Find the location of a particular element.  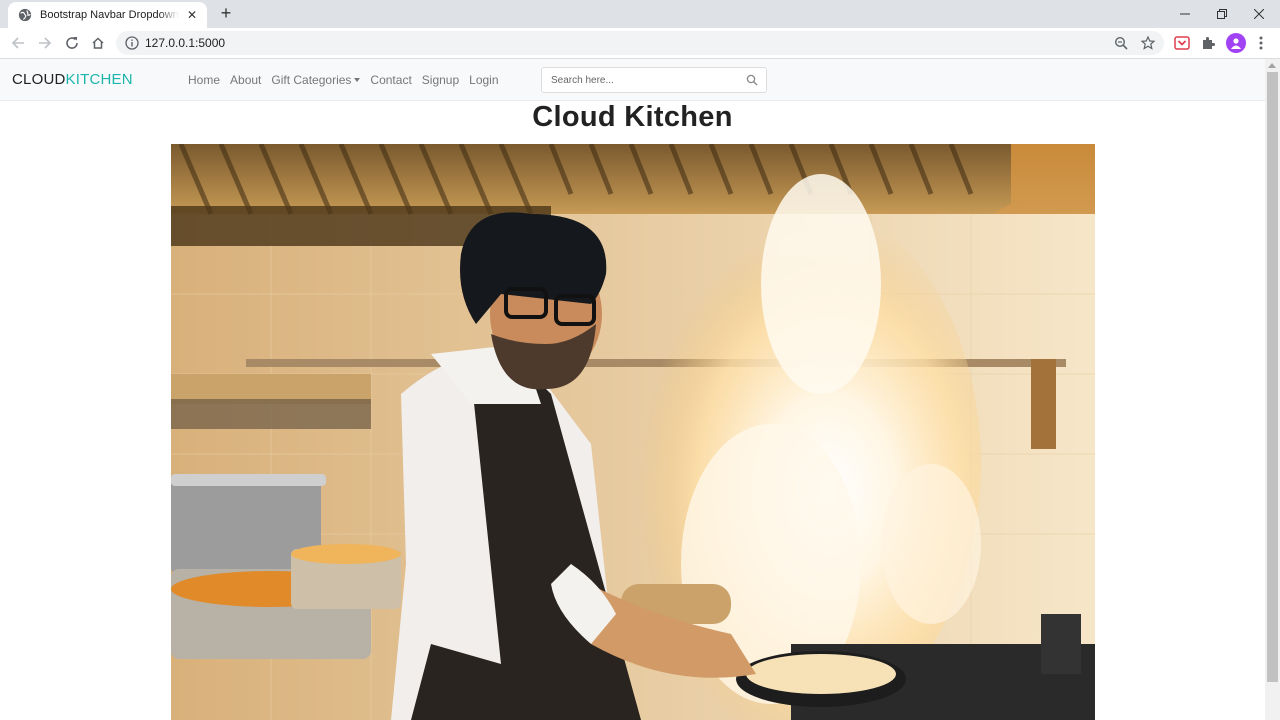

menu-kebab-icon is located at coordinates (1261, 43).